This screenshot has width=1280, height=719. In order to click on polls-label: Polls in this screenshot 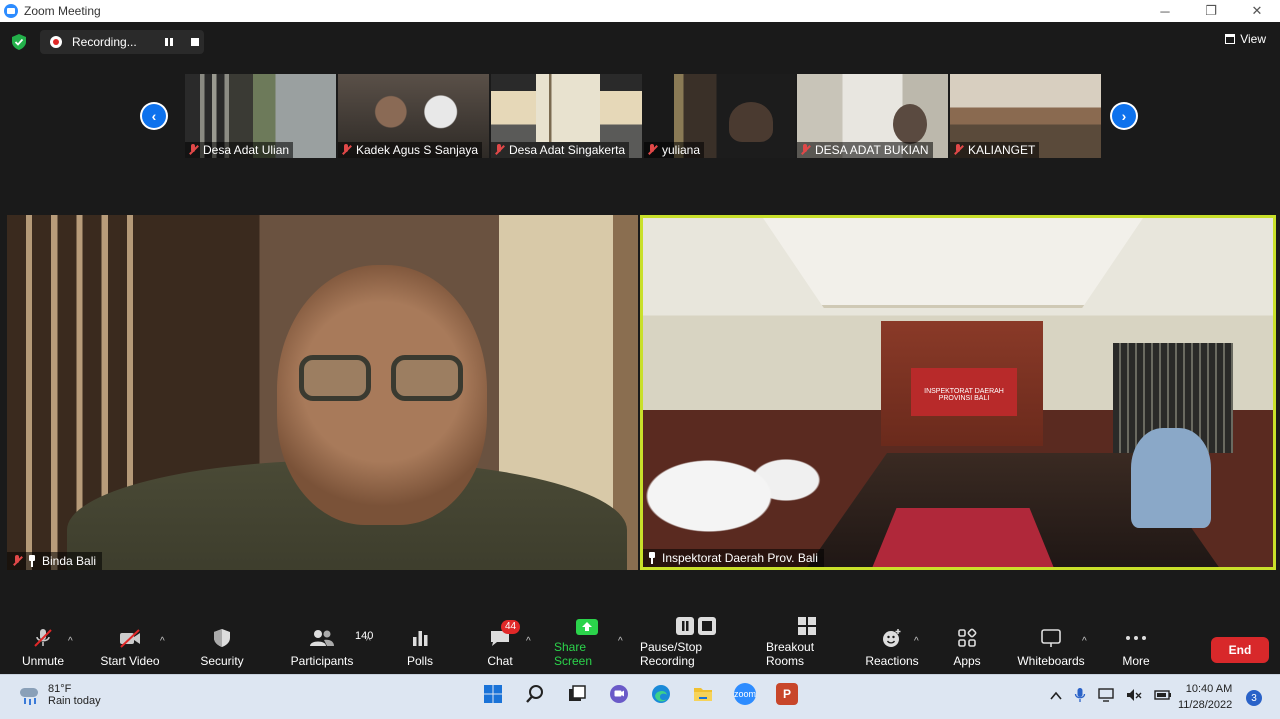, I will do `click(419, 661)`.